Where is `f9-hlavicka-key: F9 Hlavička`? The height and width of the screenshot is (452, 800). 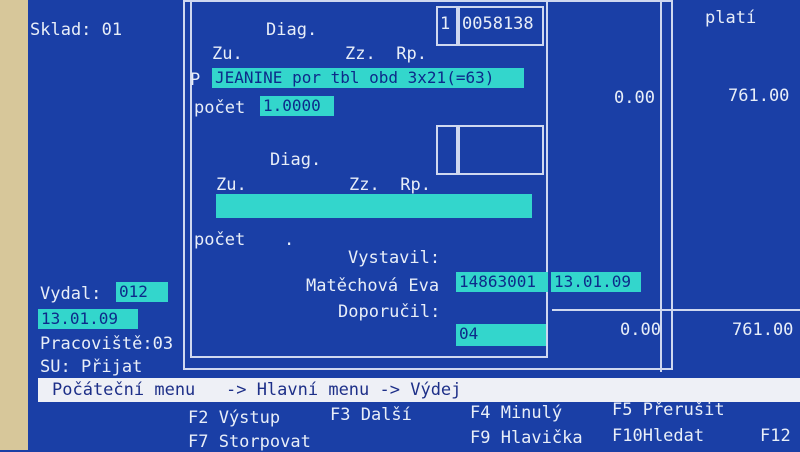
f9-hlavicka-key: F9 Hlavička is located at coordinates (526, 438).